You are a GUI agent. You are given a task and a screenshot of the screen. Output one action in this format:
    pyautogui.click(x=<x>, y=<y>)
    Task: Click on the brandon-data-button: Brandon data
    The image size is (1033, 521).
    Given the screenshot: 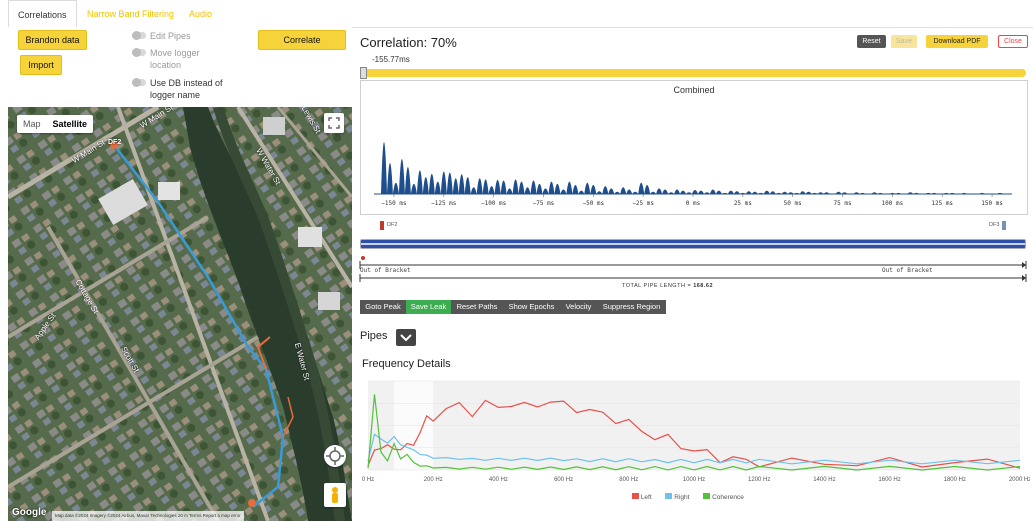 What is the action you would take?
    pyautogui.click(x=52, y=40)
    